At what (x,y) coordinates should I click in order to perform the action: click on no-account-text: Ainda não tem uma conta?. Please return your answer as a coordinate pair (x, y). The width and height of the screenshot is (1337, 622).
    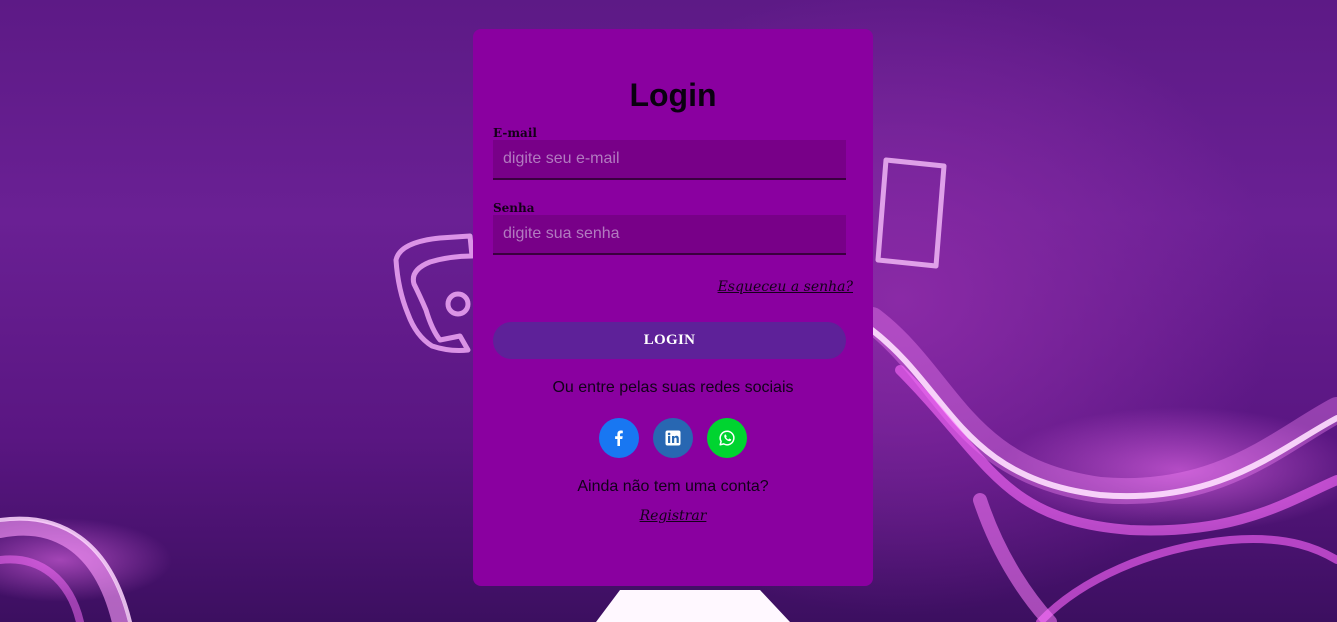
    Looking at the image, I should click on (673, 486).